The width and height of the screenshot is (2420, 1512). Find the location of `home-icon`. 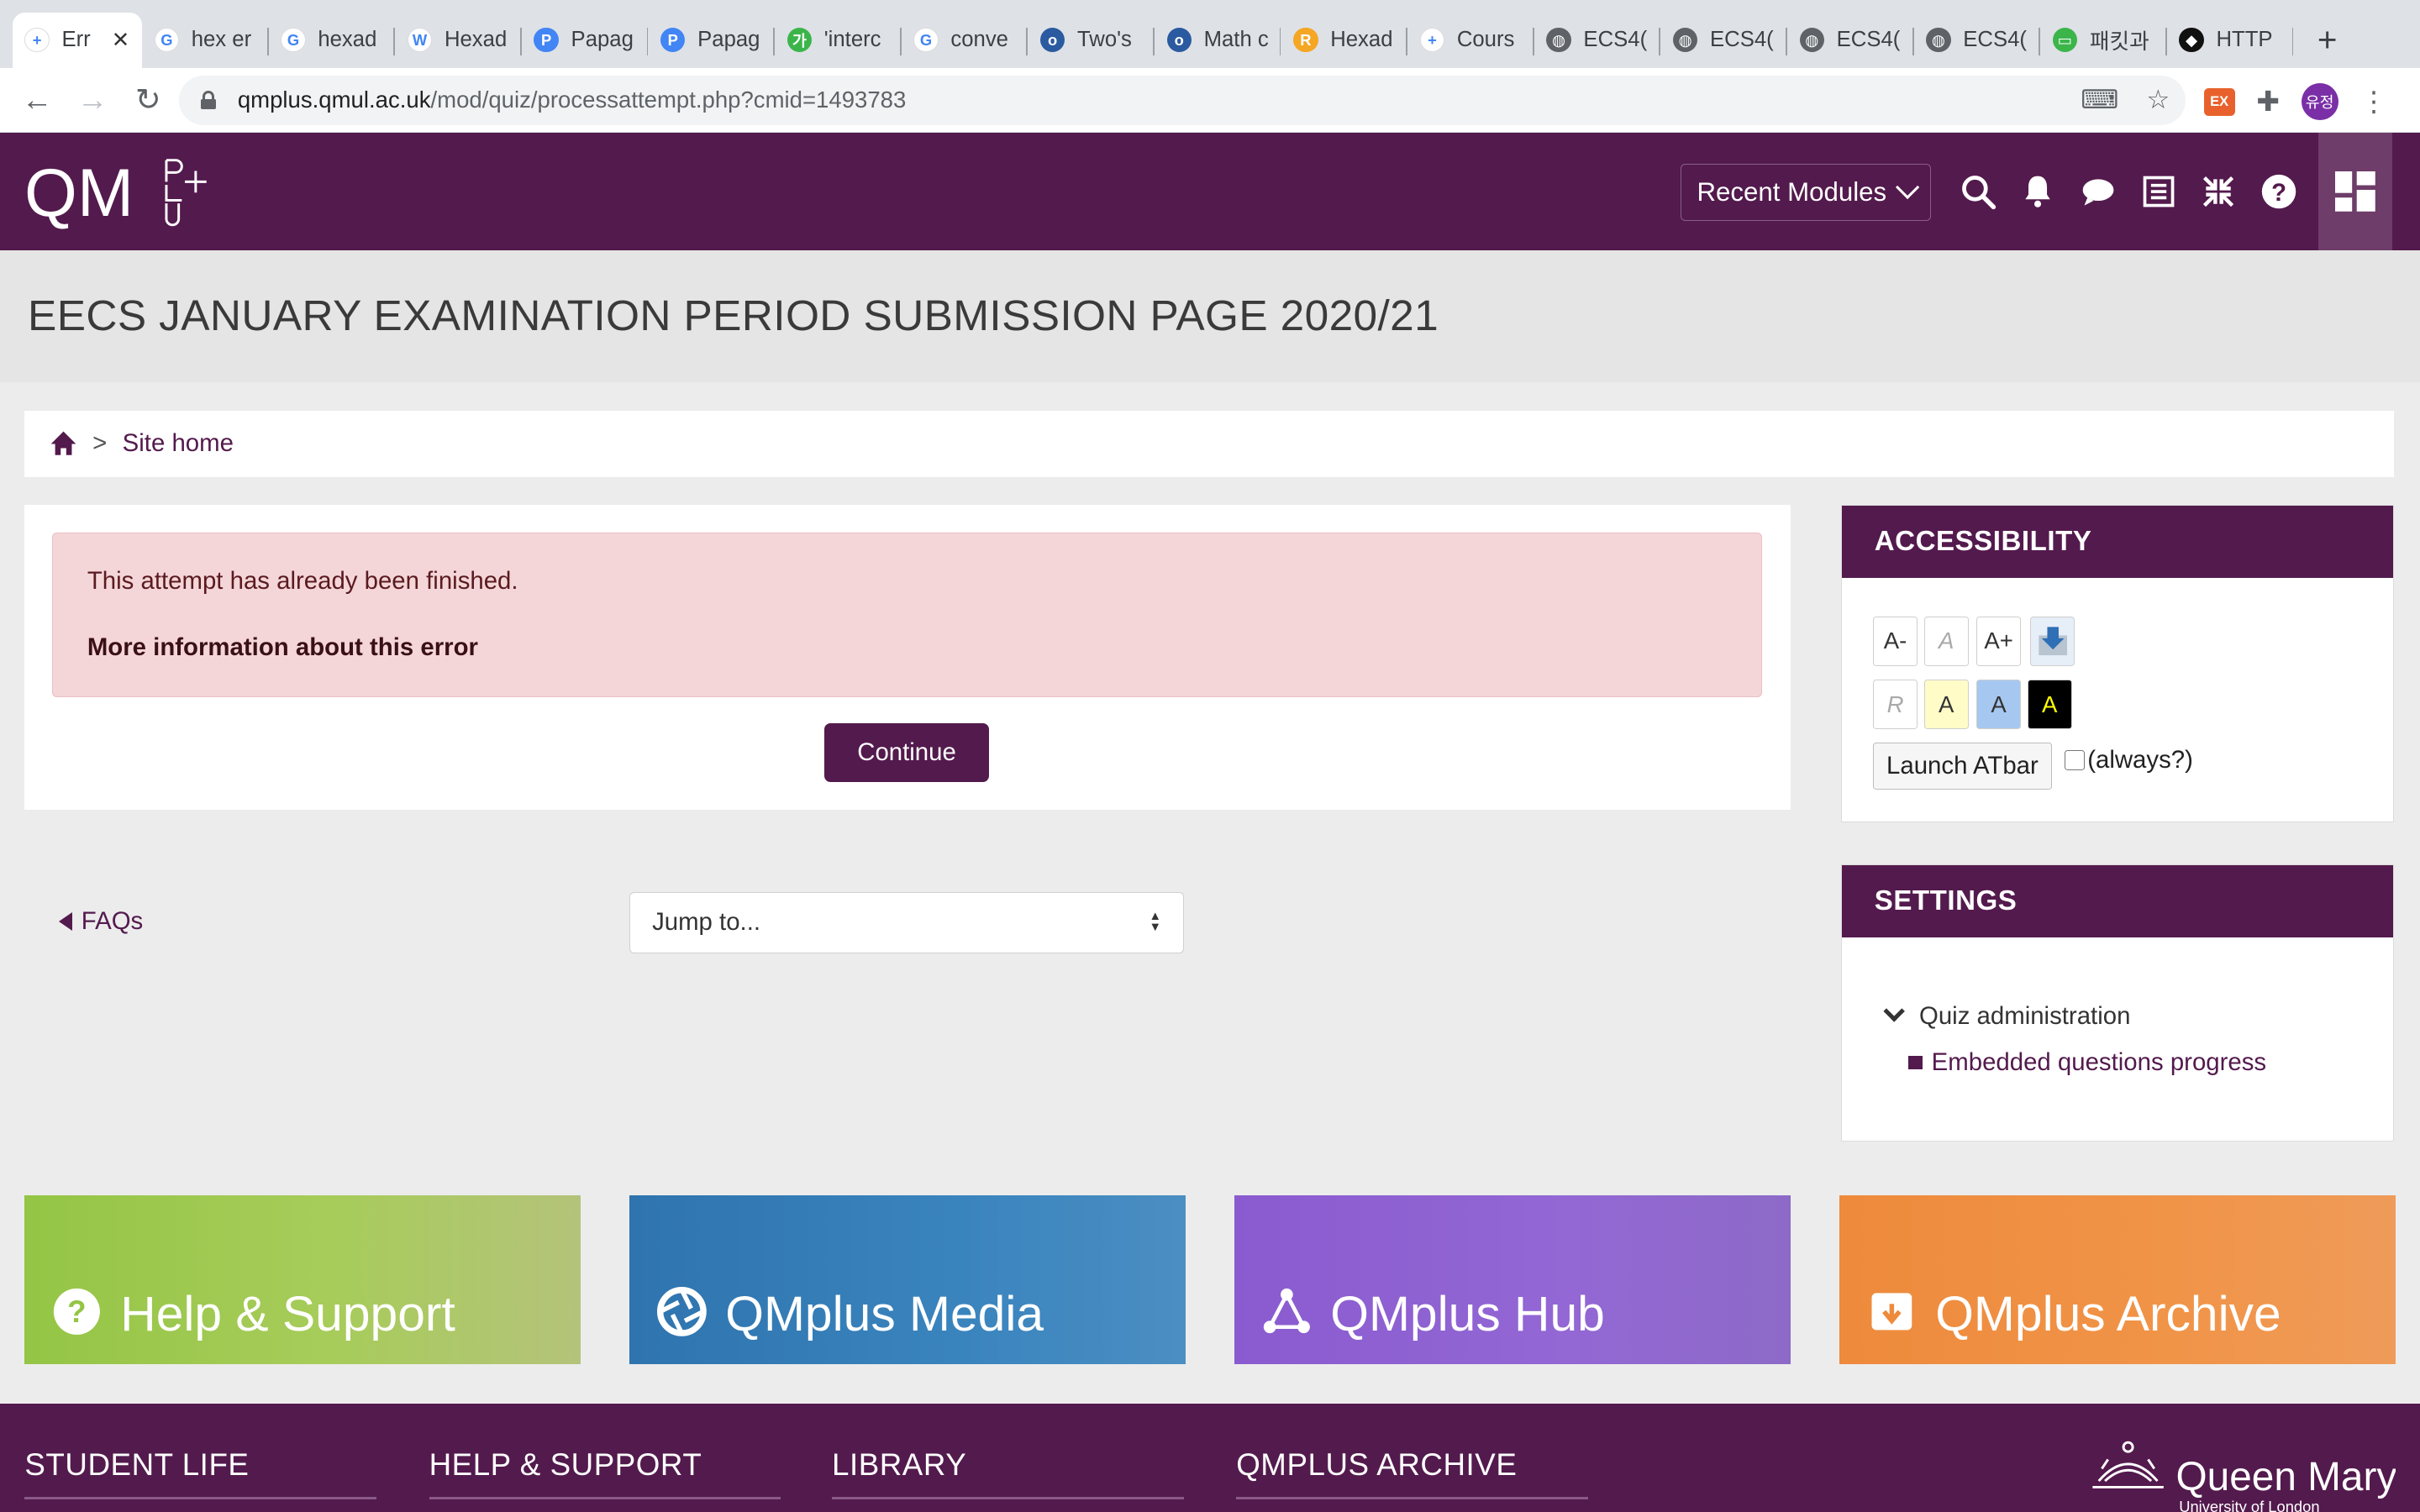

home-icon is located at coordinates (64, 444).